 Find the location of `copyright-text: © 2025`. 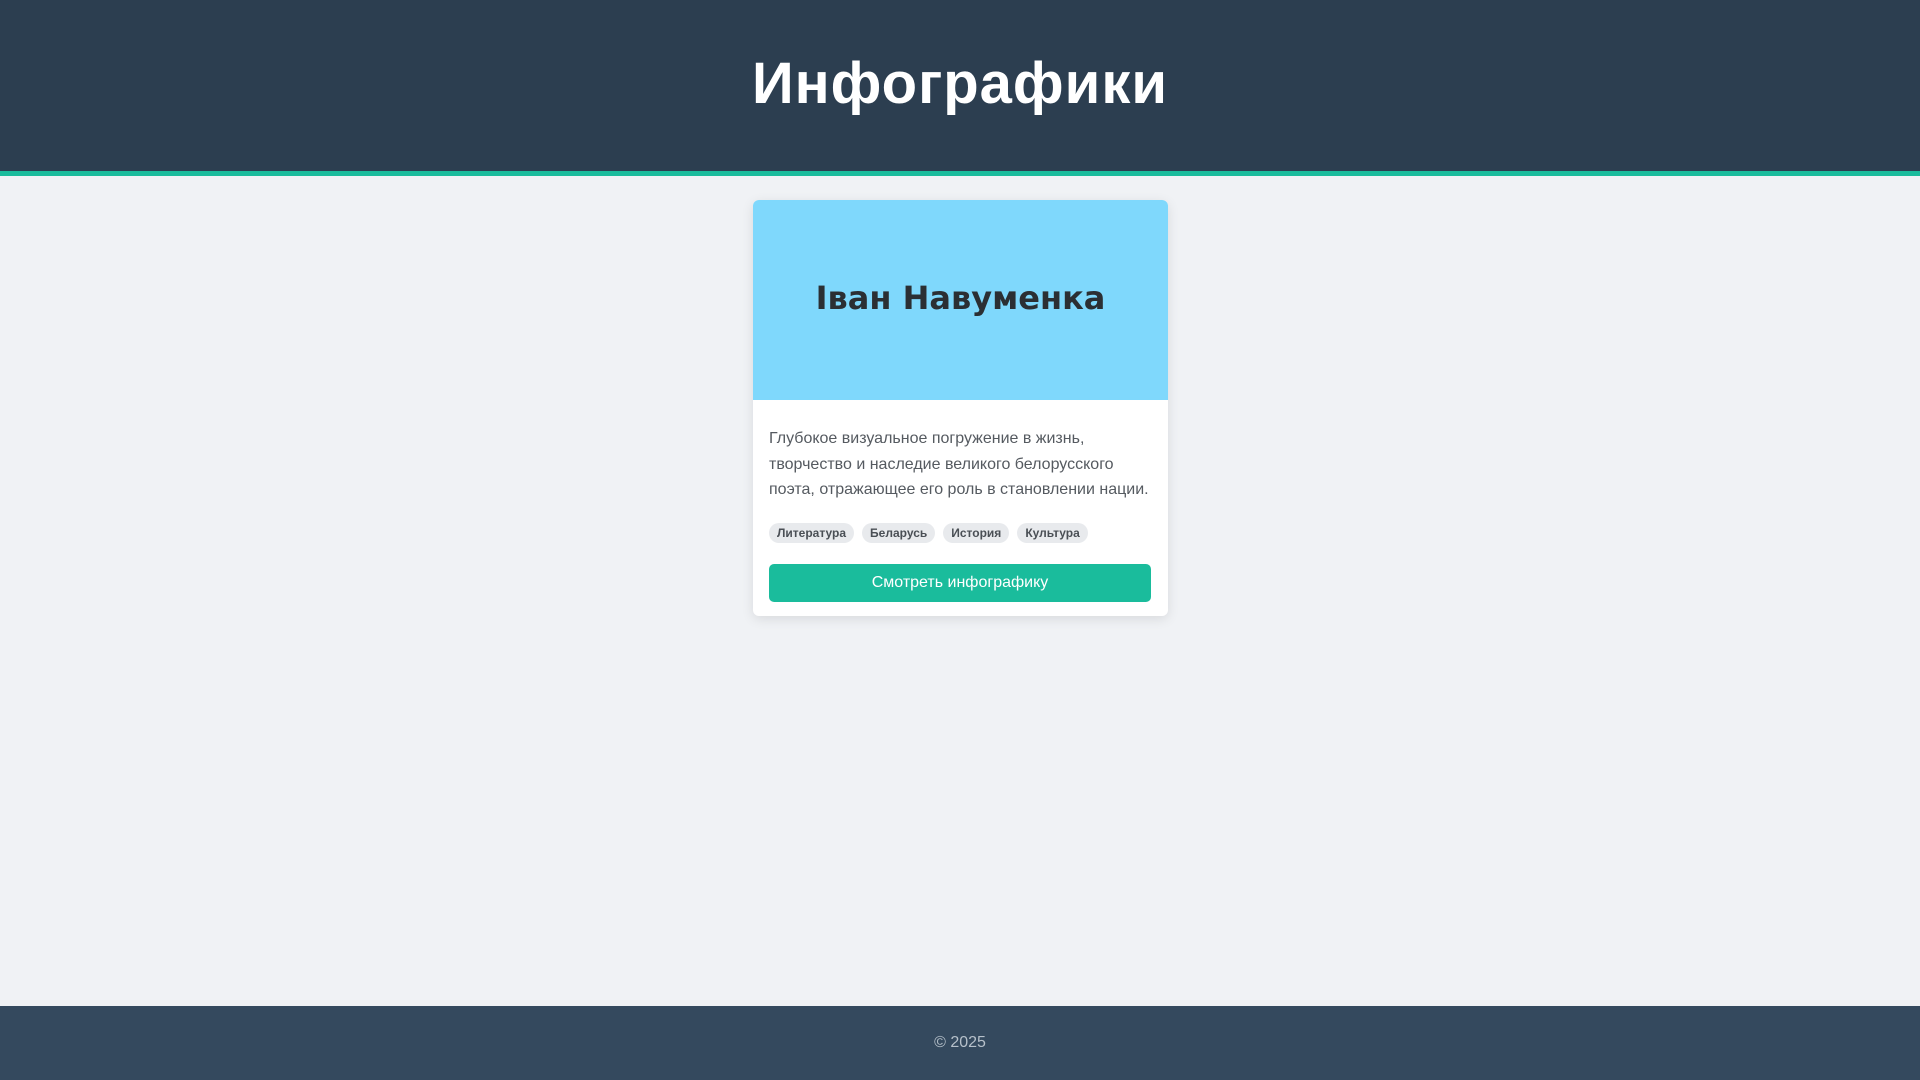

copyright-text: © 2025 is located at coordinates (960, 1042).